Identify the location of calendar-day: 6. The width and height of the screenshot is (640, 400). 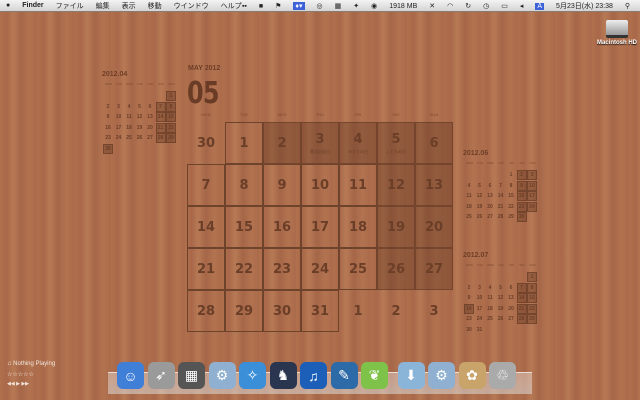
(511, 288).